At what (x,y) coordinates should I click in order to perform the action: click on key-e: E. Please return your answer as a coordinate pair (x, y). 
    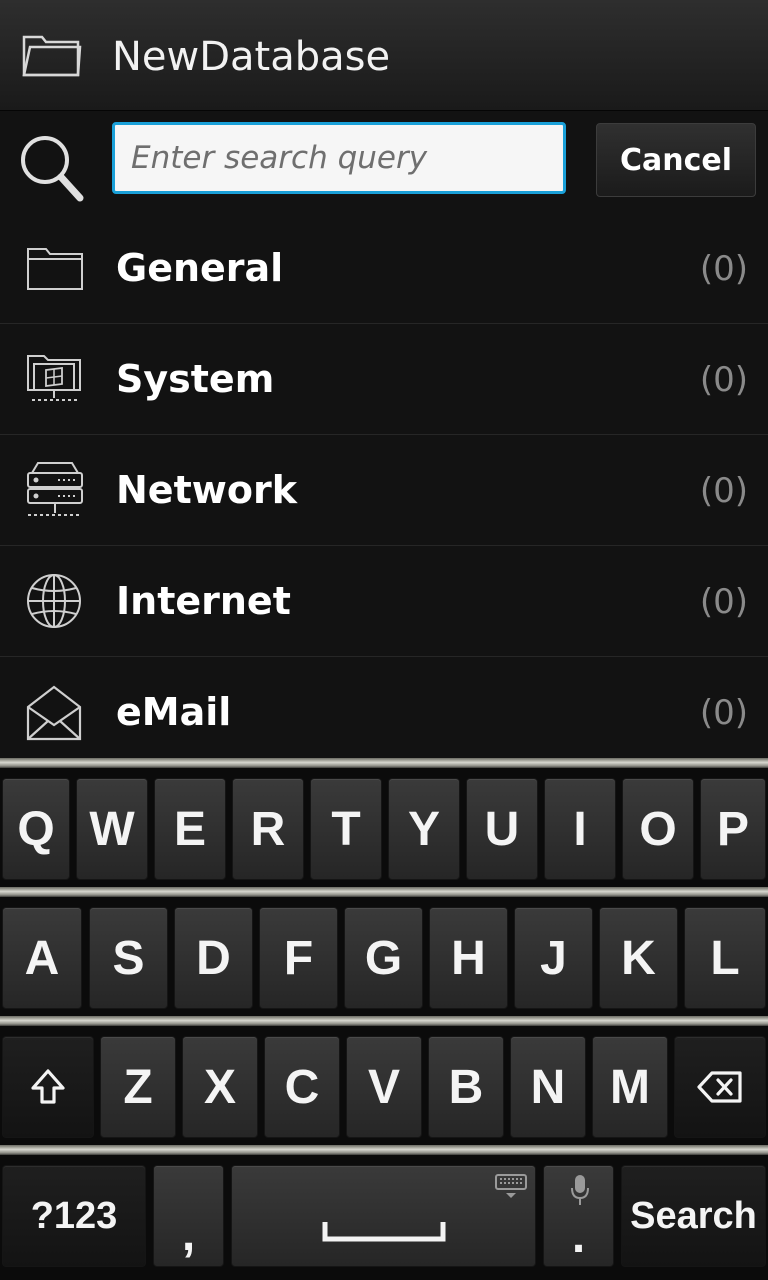
    Looking at the image, I should click on (190, 829).